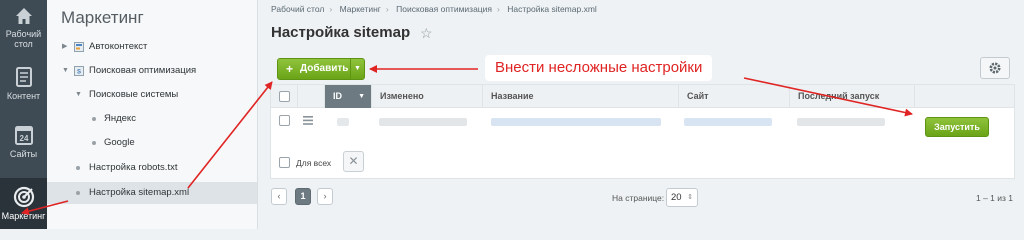  What do you see at coordinates (284, 120) in the screenshot?
I see `row-checkbox` at bounding box center [284, 120].